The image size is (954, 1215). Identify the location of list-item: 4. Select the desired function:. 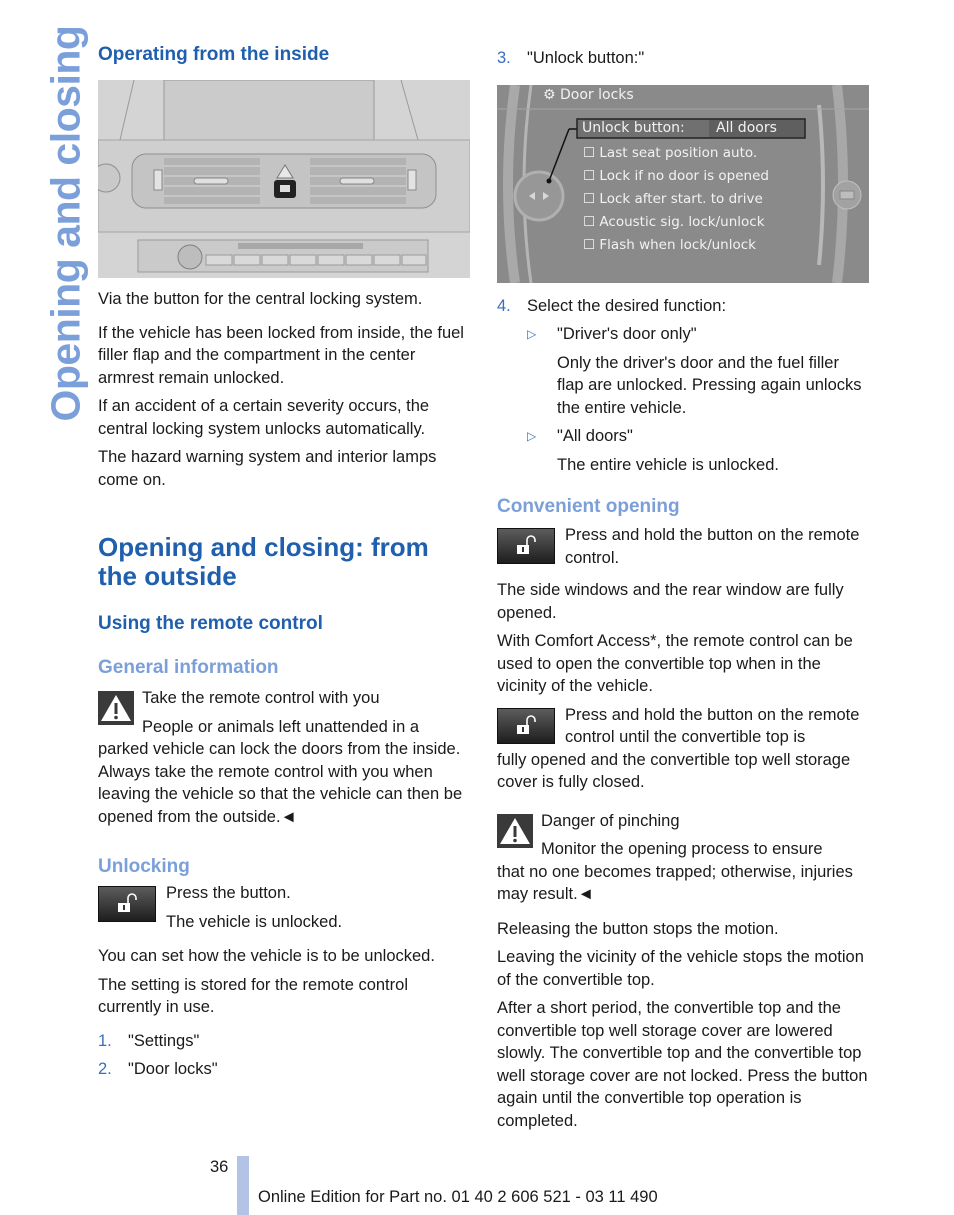
(683, 306).